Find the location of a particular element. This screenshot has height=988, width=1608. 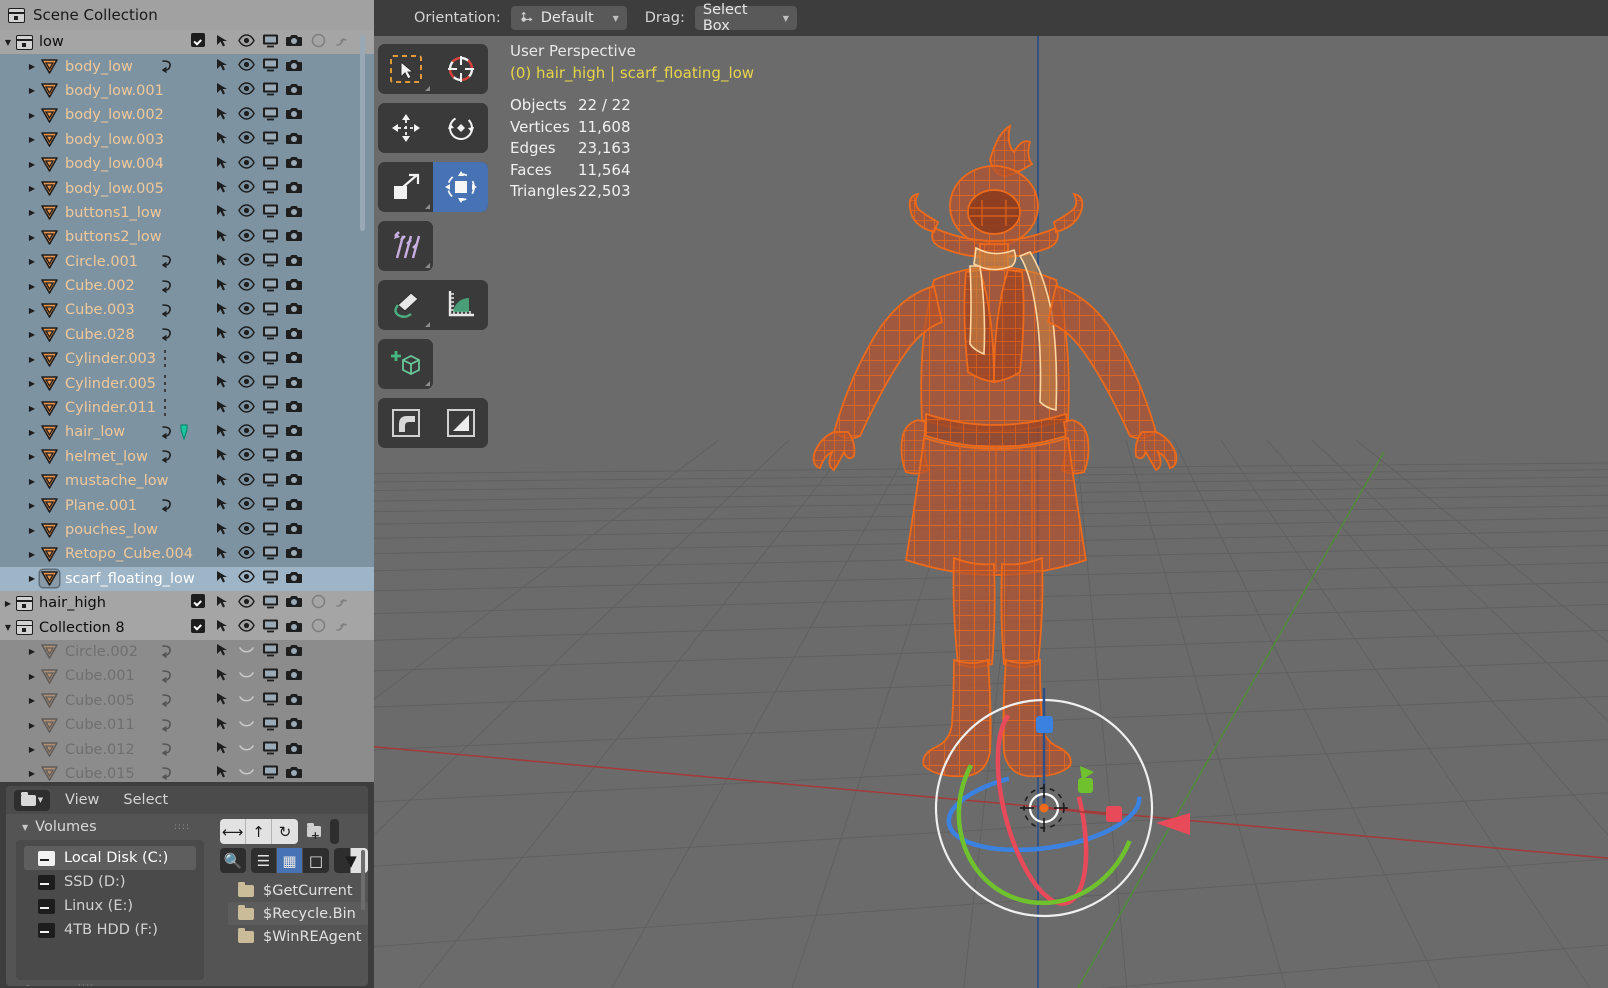

editor-type-button: ▼ is located at coordinates (32, 800).